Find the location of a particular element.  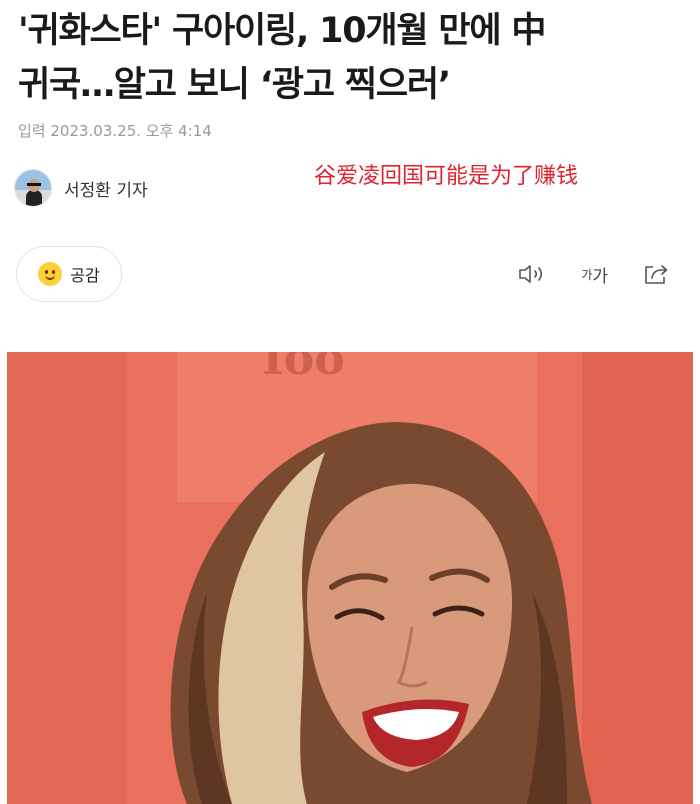

reporter-name: 서정환 기자 is located at coordinates (106, 188).